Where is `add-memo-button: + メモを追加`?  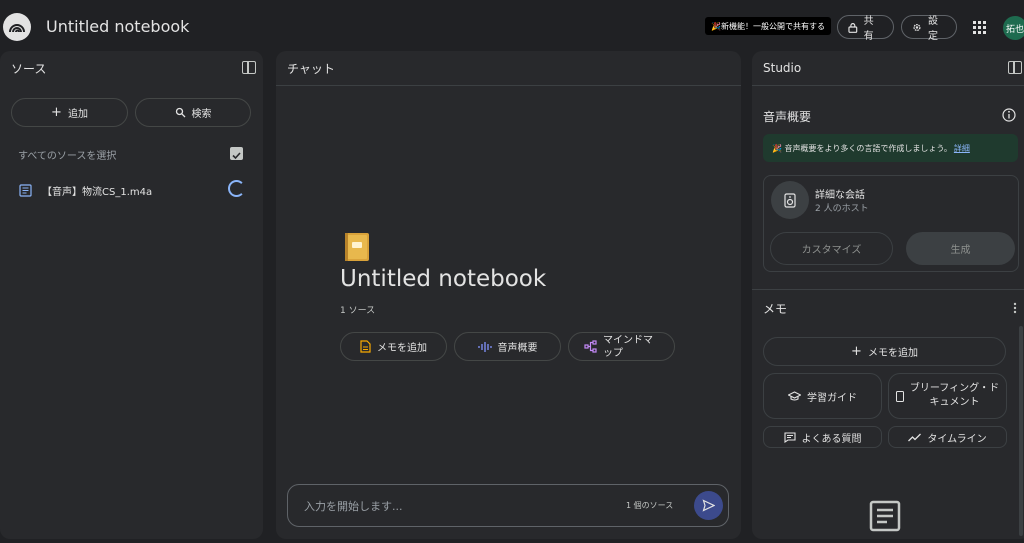
add-memo-button: + メモを追加 is located at coordinates (884, 351).